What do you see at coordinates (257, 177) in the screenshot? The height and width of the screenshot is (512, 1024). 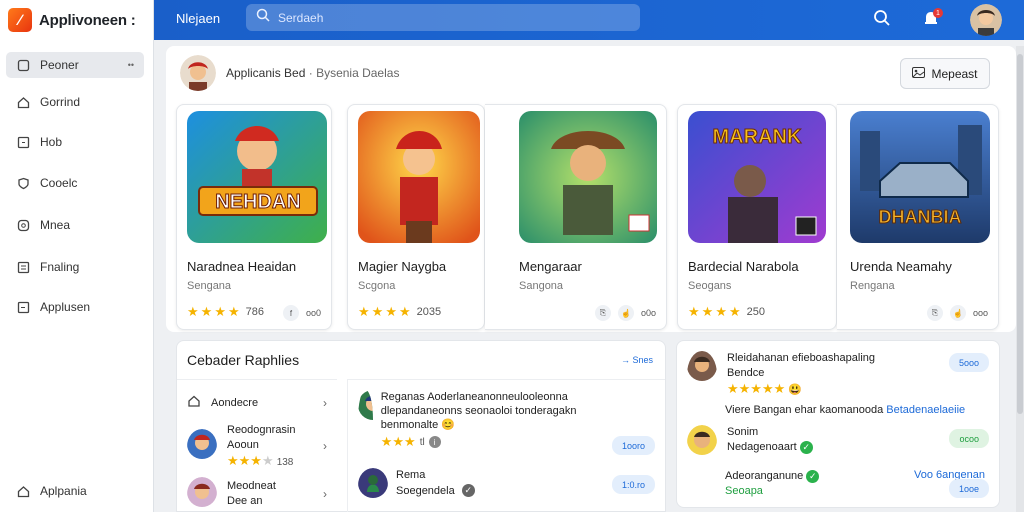 I see `game-art: NEHDAN` at bounding box center [257, 177].